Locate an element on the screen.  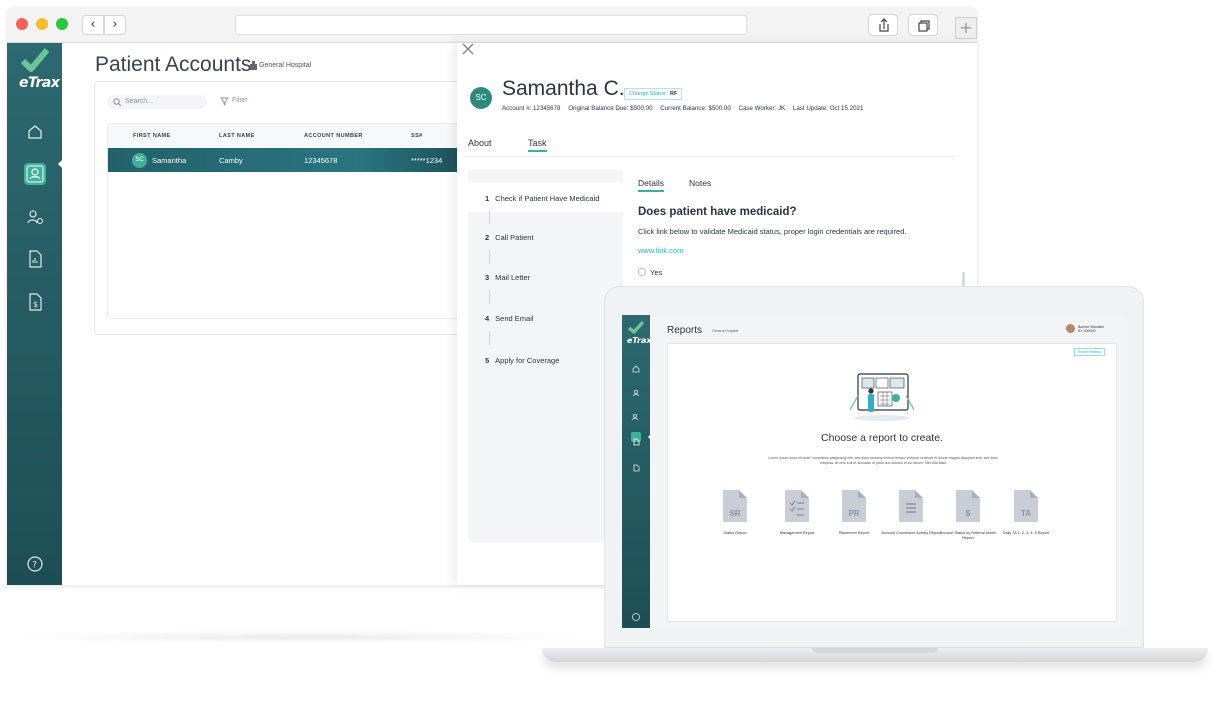
report-name: Placement Report is located at coordinates (854, 533).